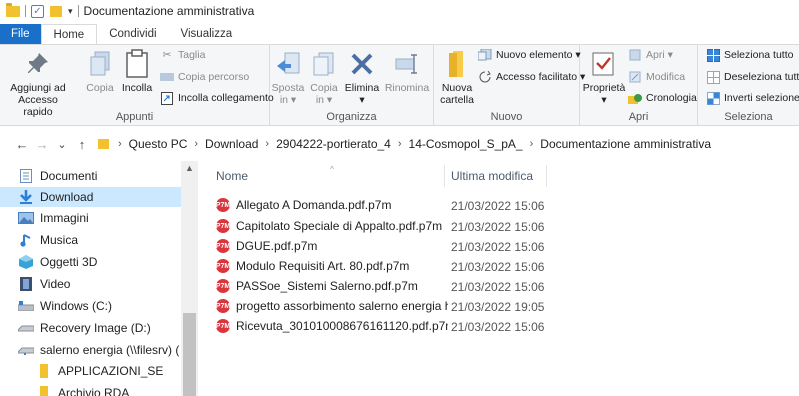 Image resolution: width=799 pixels, height=396 pixels. I want to click on scroll-thumb, so click(189, 354).